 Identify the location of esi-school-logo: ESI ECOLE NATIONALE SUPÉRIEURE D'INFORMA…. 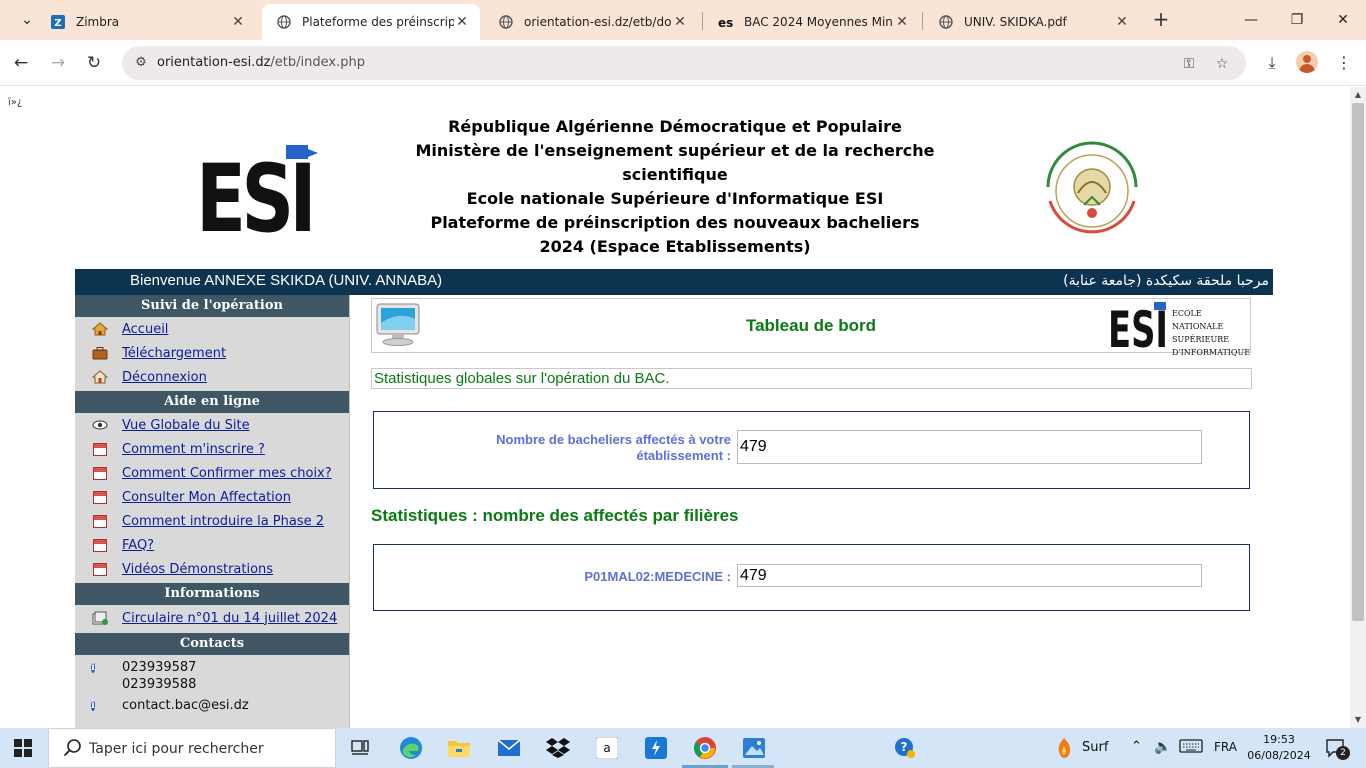
(1179, 329).